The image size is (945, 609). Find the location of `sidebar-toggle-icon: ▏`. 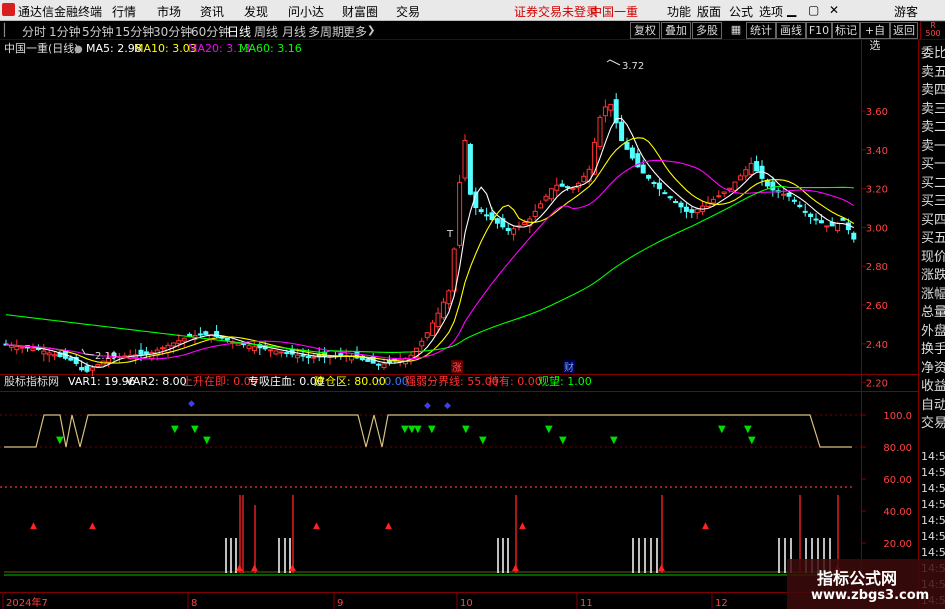

sidebar-toggle-icon: ▏ is located at coordinates (8, 30).